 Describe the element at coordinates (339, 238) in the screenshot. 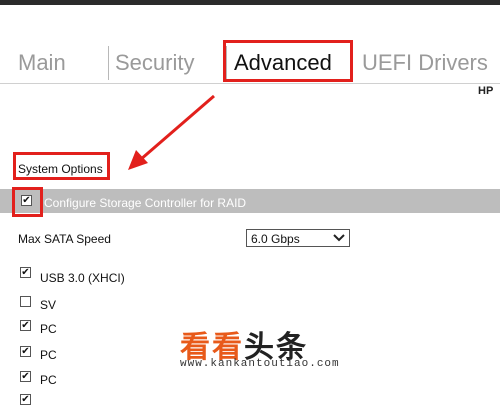

I see `chevron-down-icon` at that location.